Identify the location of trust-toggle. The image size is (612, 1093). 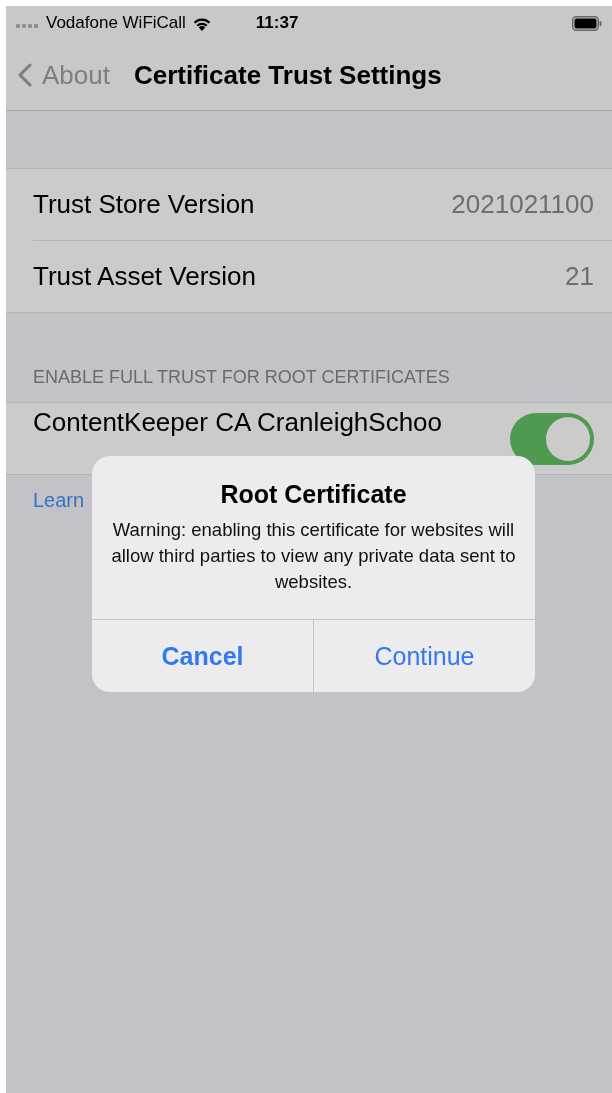
(552, 439).